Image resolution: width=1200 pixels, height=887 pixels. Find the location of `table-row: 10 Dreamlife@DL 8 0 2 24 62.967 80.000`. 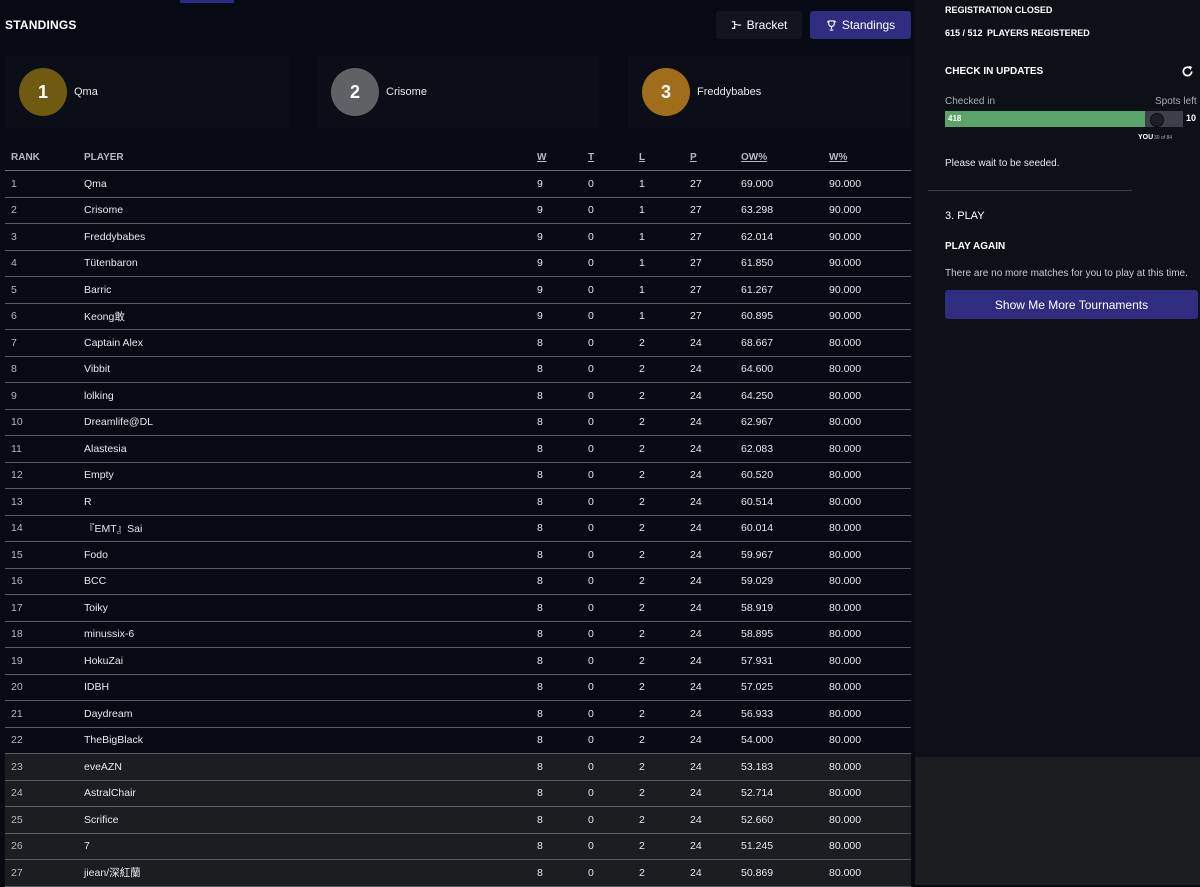

table-row: 10 Dreamlife@DL 8 0 2 24 62.967 80.000 is located at coordinates (458, 422).